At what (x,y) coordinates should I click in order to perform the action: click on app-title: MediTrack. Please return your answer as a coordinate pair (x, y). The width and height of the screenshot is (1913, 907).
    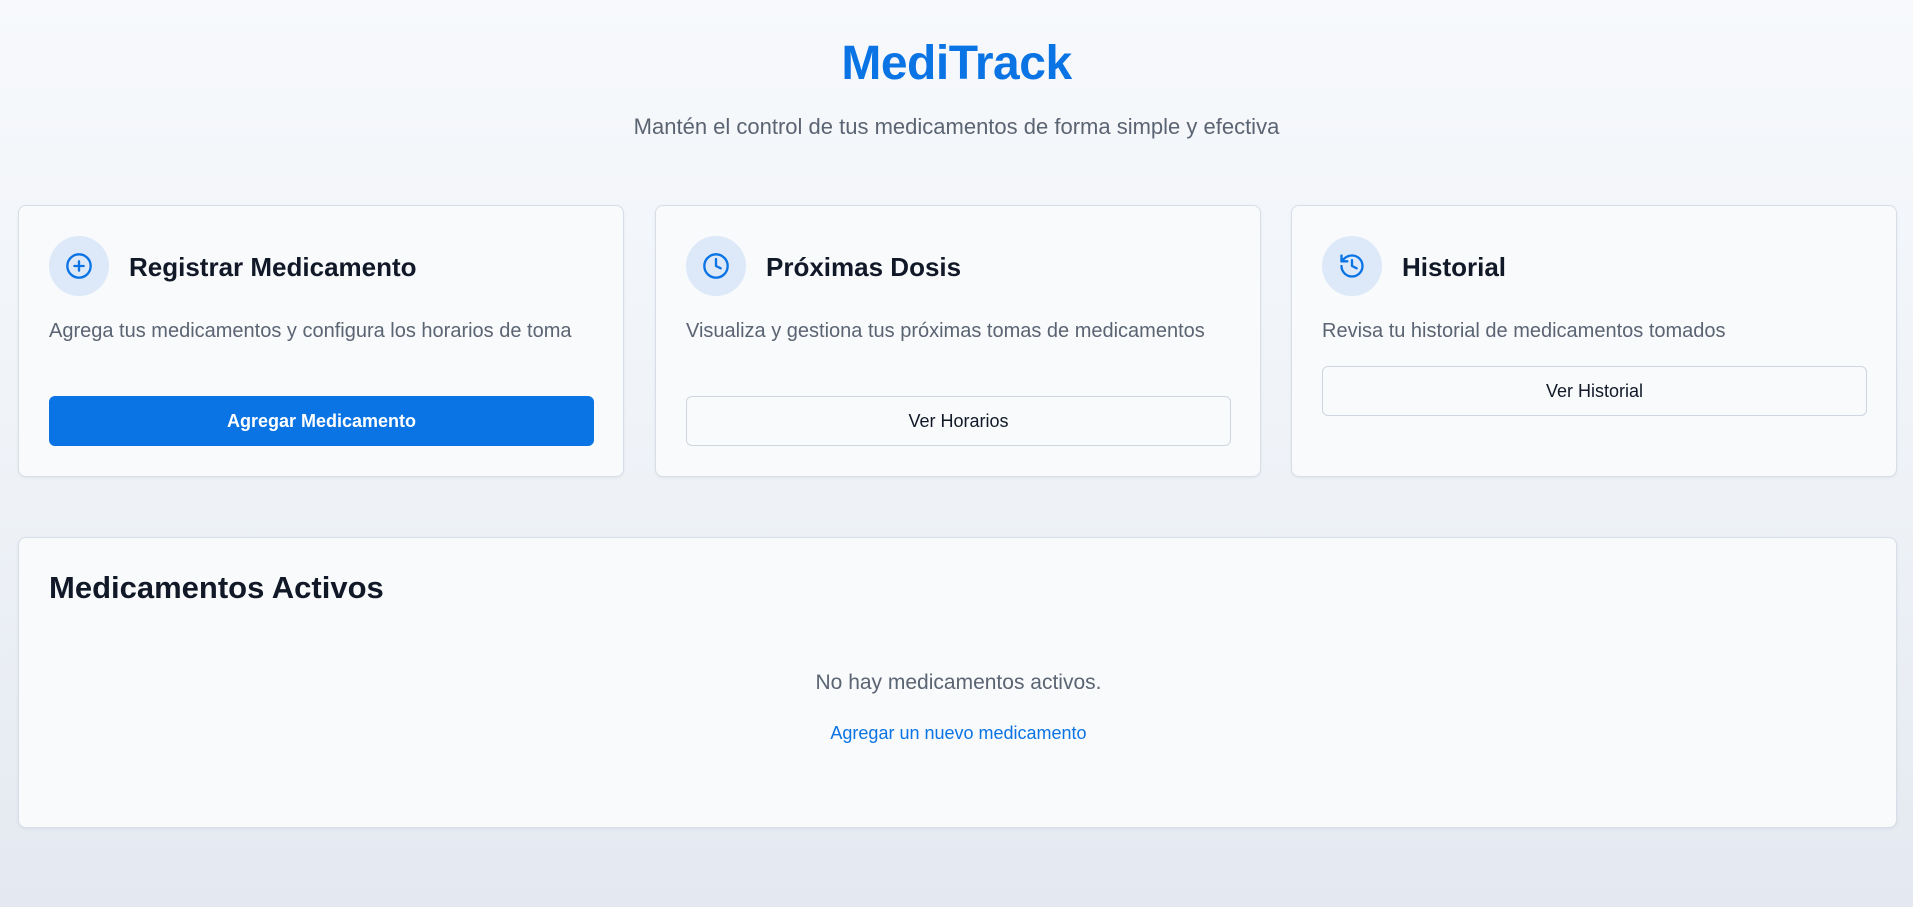
    Looking at the image, I should click on (956, 63).